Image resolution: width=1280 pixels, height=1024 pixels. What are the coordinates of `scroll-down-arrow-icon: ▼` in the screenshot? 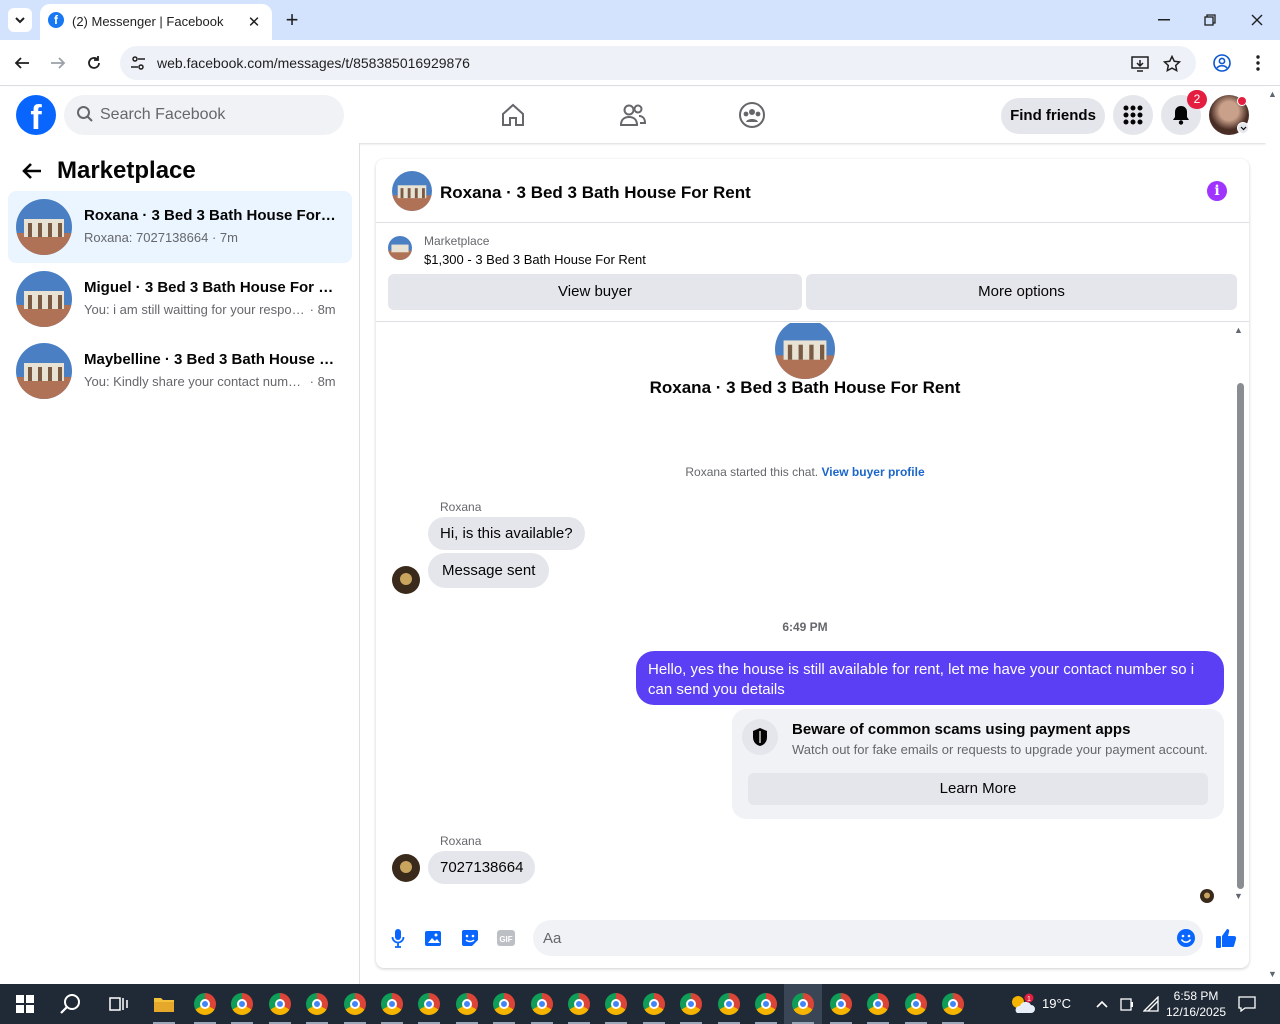 It's located at (1238, 896).